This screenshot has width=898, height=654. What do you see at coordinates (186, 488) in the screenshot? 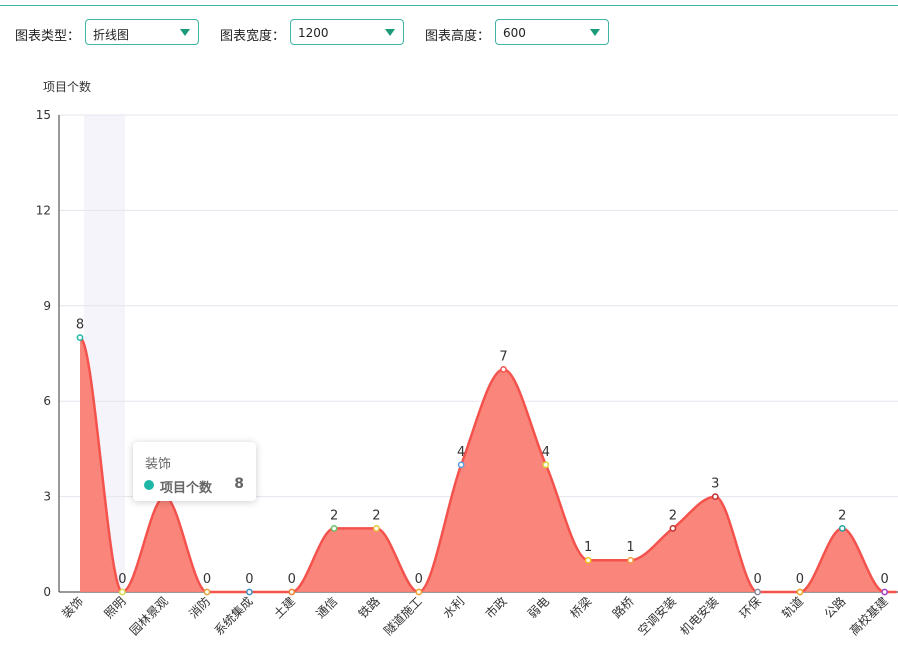
I see `tooltip-series-name: 项目个数` at bounding box center [186, 488].